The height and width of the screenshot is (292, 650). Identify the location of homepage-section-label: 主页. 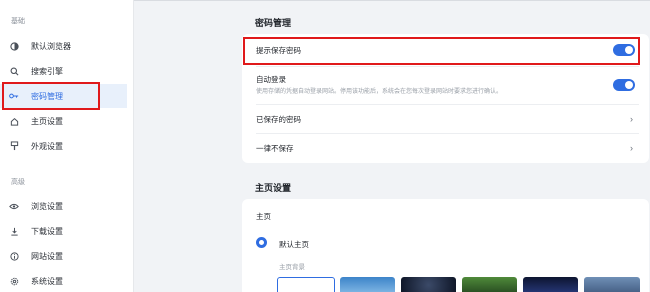
(263, 216).